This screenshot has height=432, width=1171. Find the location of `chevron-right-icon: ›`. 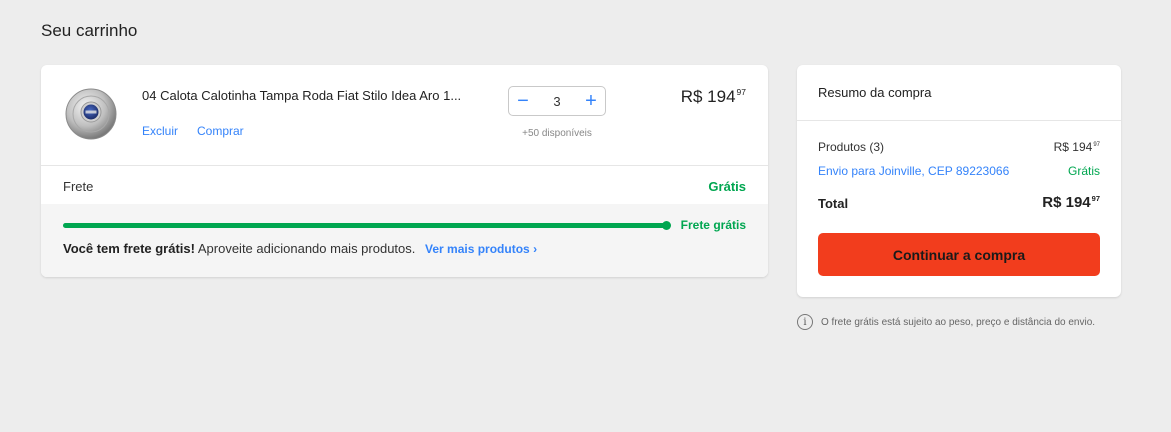

chevron-right-icon: › is located at coordinates (535, 249).